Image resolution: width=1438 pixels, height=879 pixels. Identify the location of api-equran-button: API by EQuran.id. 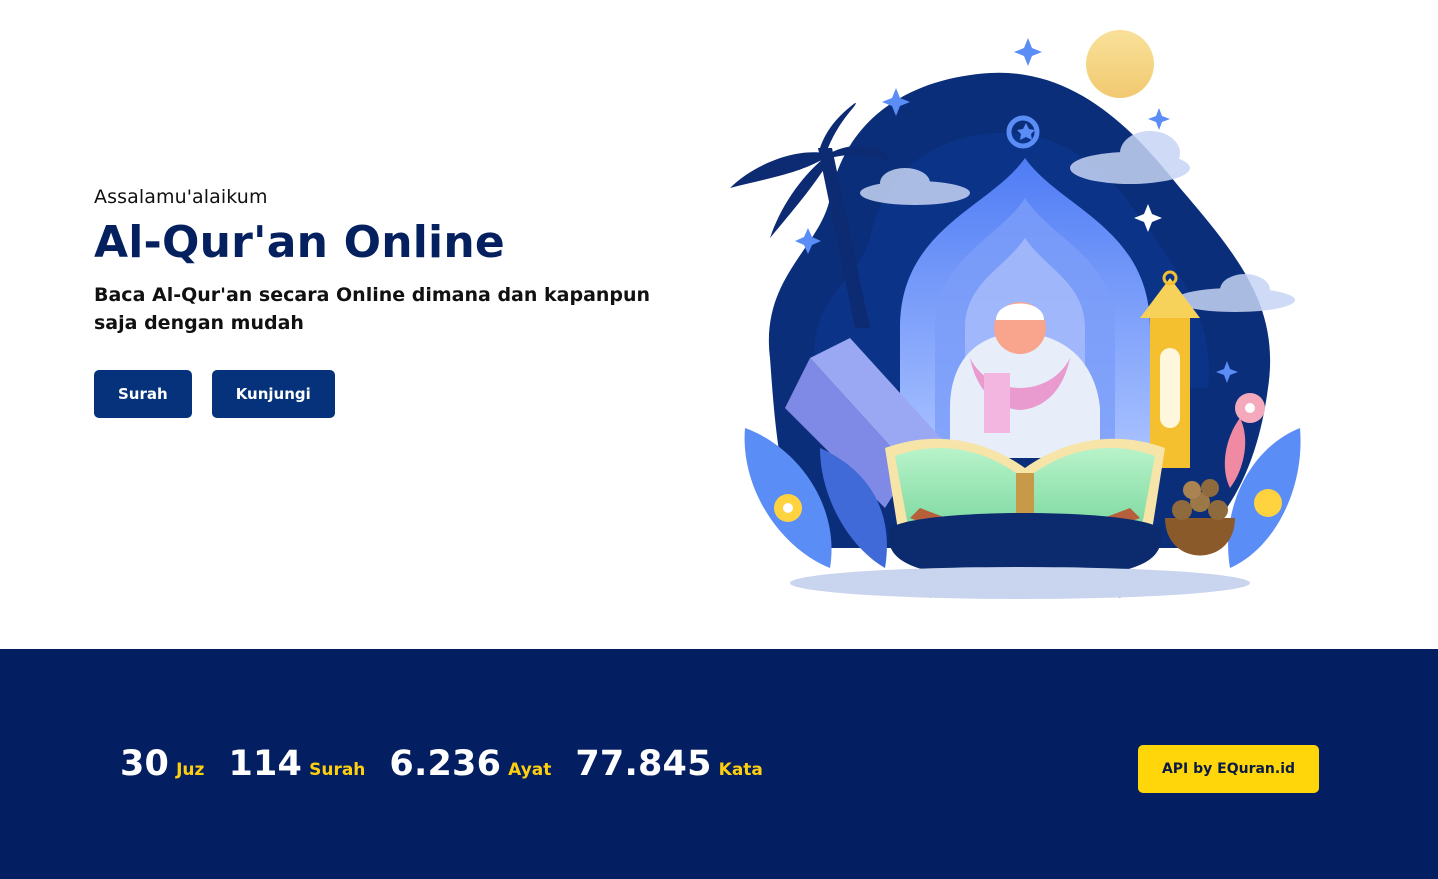
(1228, 769).